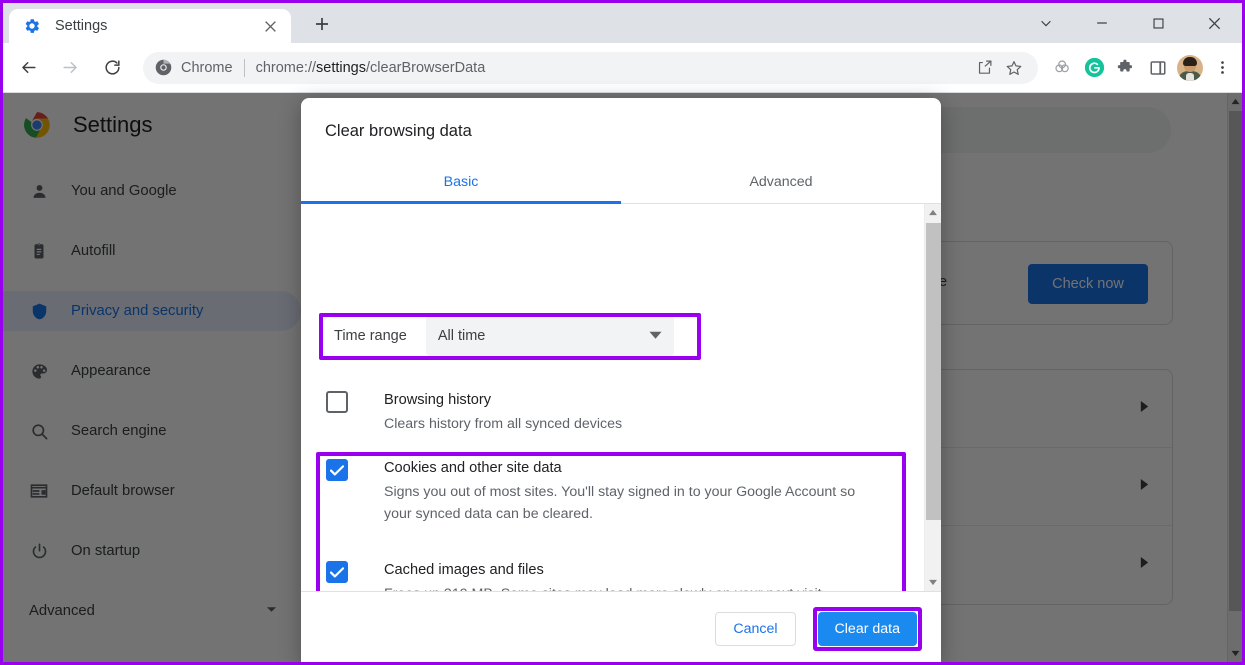 The width and height of the screenshot is (1245, 665). What do you see at coordinates (933, 212) in the screenshot?
I see `scroll-up-arrow-icon` at bounding box center [933, 212].